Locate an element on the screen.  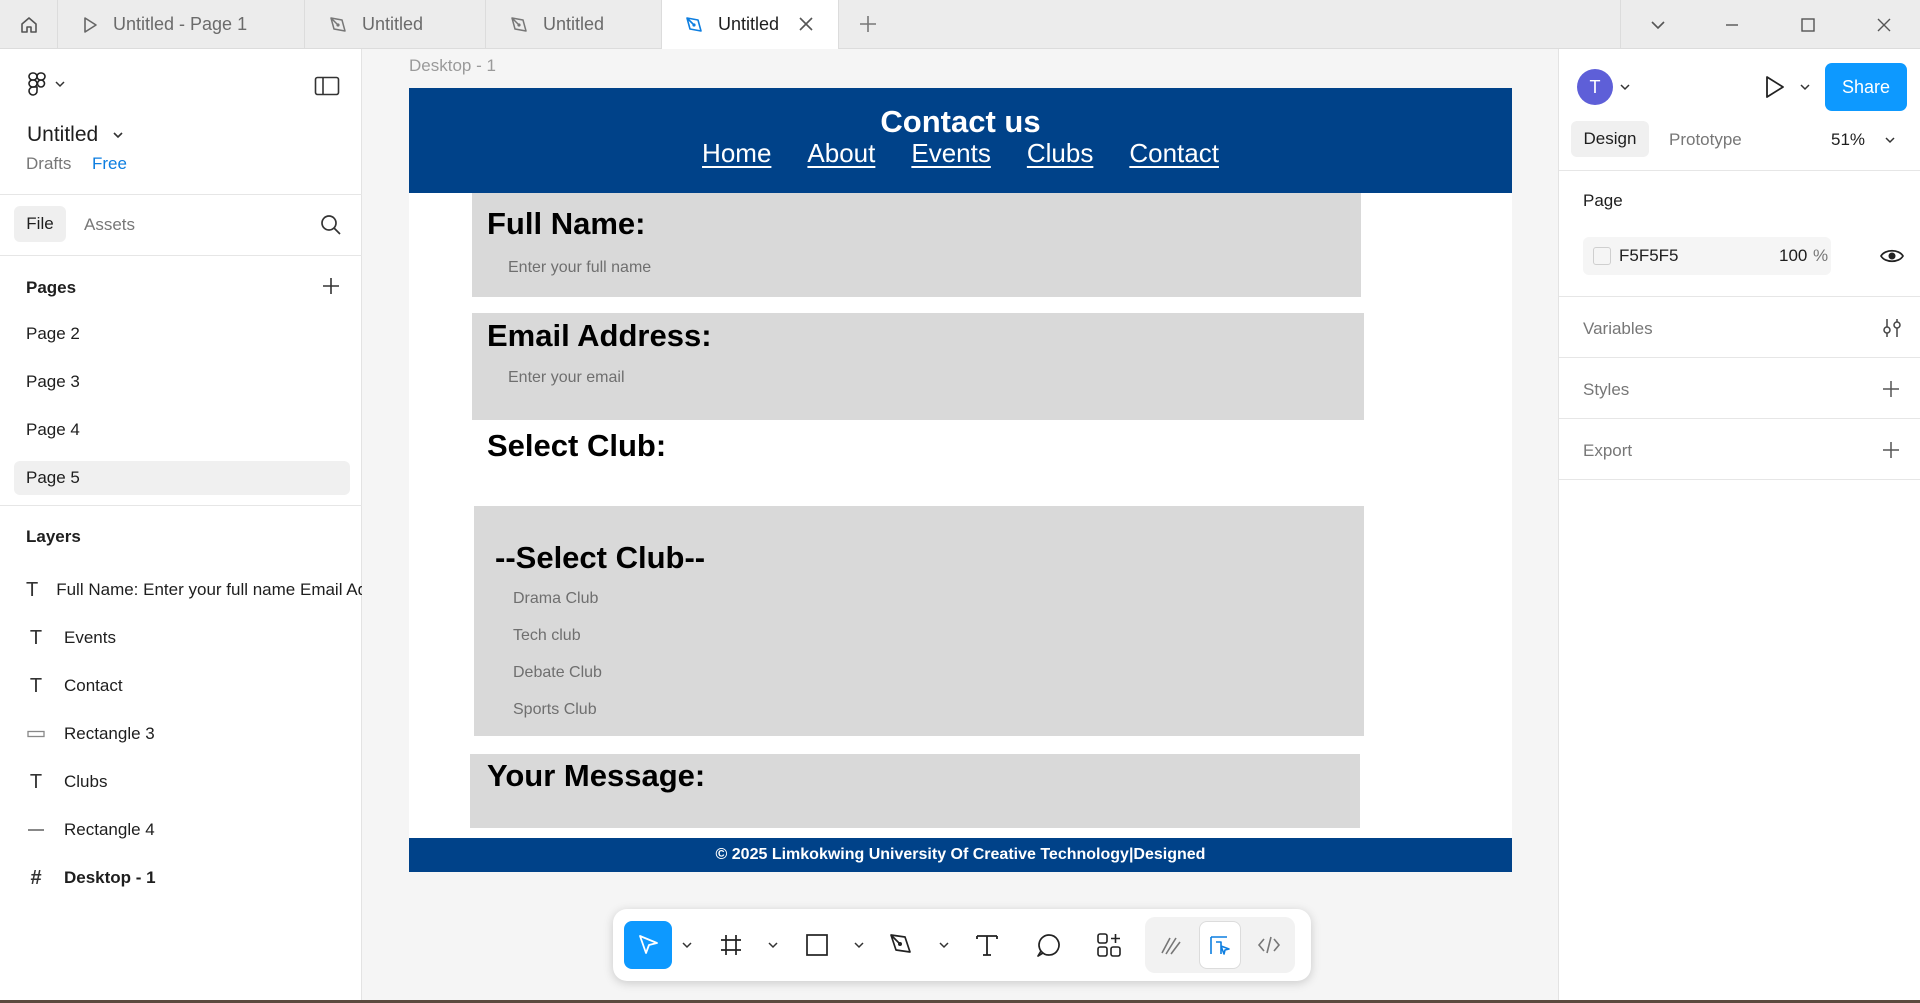
minimize-button is located at coordinates (1732, 24).